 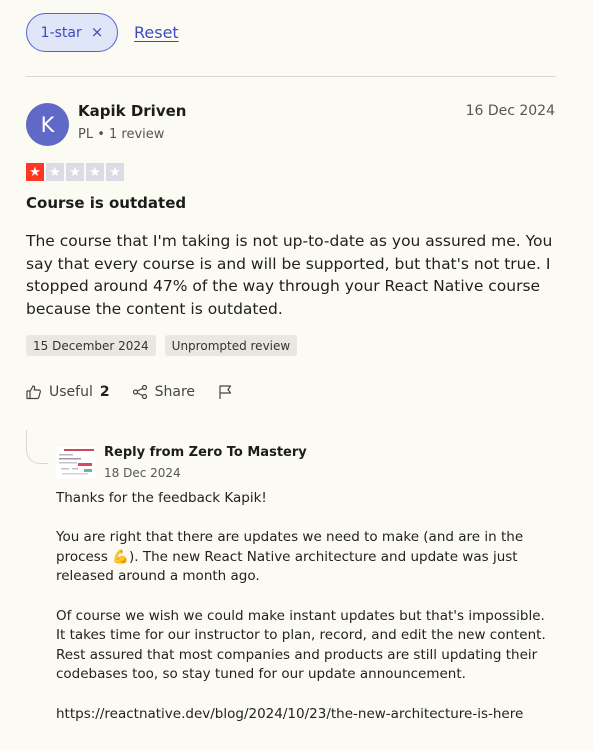 What do you see at coordinates (47, 124) in the screenshot?
I see `avatar: K` at bounding box center [47, 124].